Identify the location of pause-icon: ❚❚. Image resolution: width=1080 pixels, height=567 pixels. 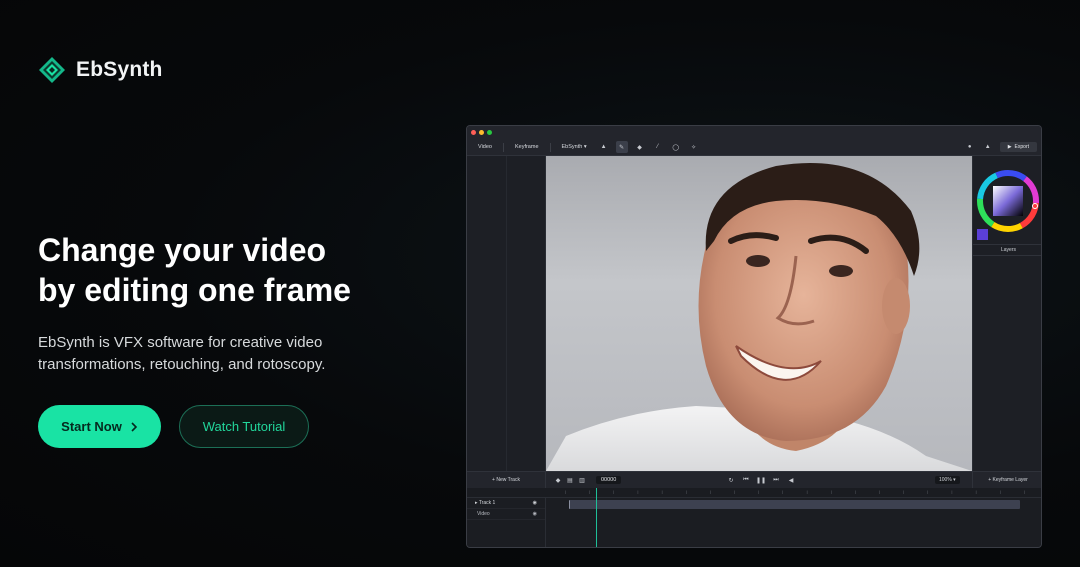
(761, 480).